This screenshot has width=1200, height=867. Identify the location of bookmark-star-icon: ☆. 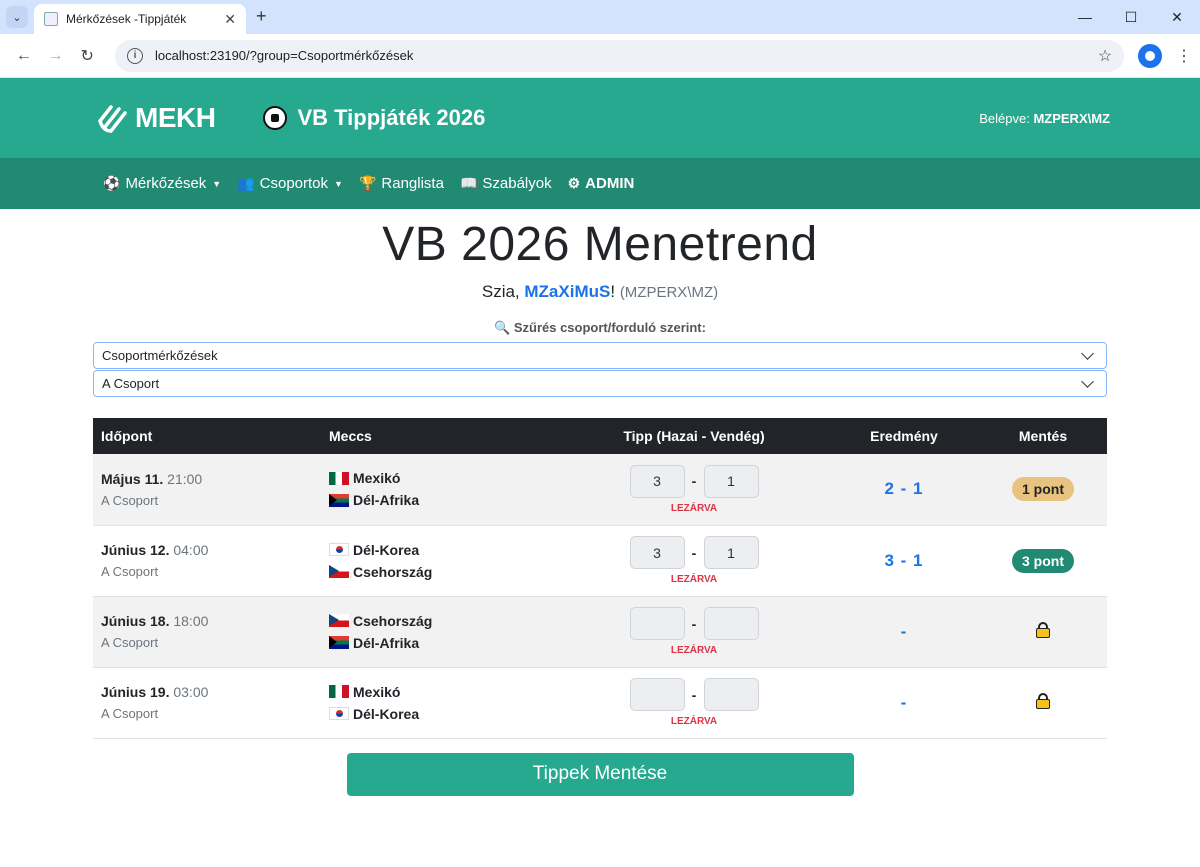
(1105, 56).